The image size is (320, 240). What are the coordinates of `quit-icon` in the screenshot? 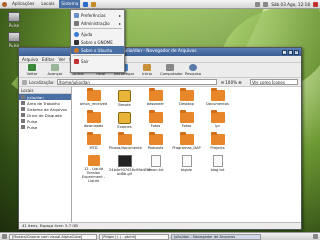 It's located at (76, 61).